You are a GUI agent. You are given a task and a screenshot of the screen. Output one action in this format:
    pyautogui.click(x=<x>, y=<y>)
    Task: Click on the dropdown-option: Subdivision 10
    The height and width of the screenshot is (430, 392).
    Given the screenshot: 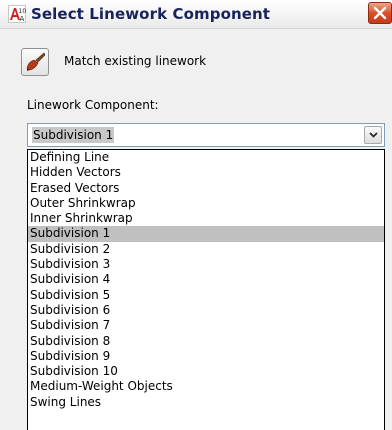 What is the action you would take?
    pyautogui.click(x=206, y=371)
    